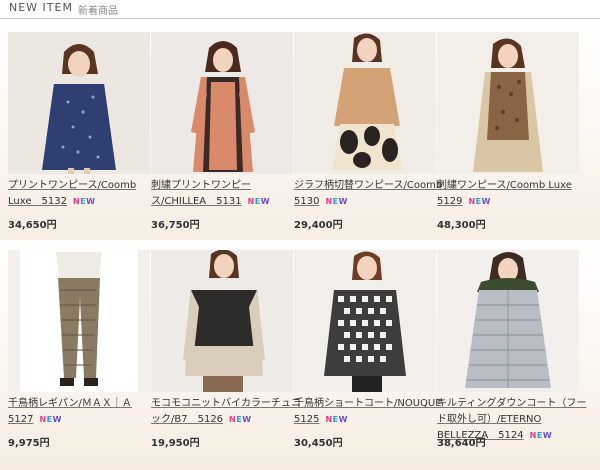 The height and width of the screenshot is (470, 600). I want to click on product-name: ジラフ柄切替ワンピース/Coomb 5130 NEW, so click(369, 194).